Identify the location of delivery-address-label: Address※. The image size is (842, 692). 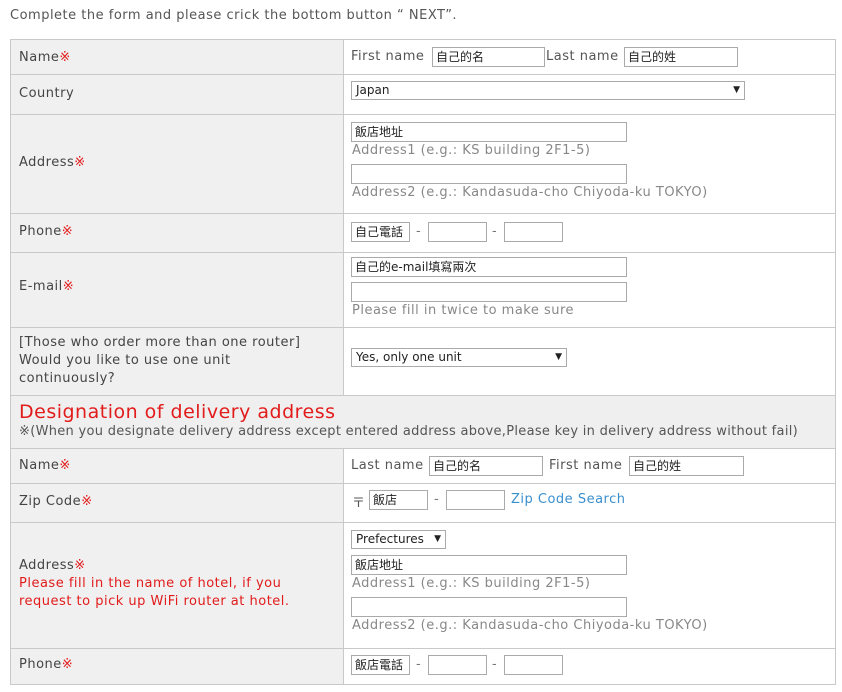
(52, 565).